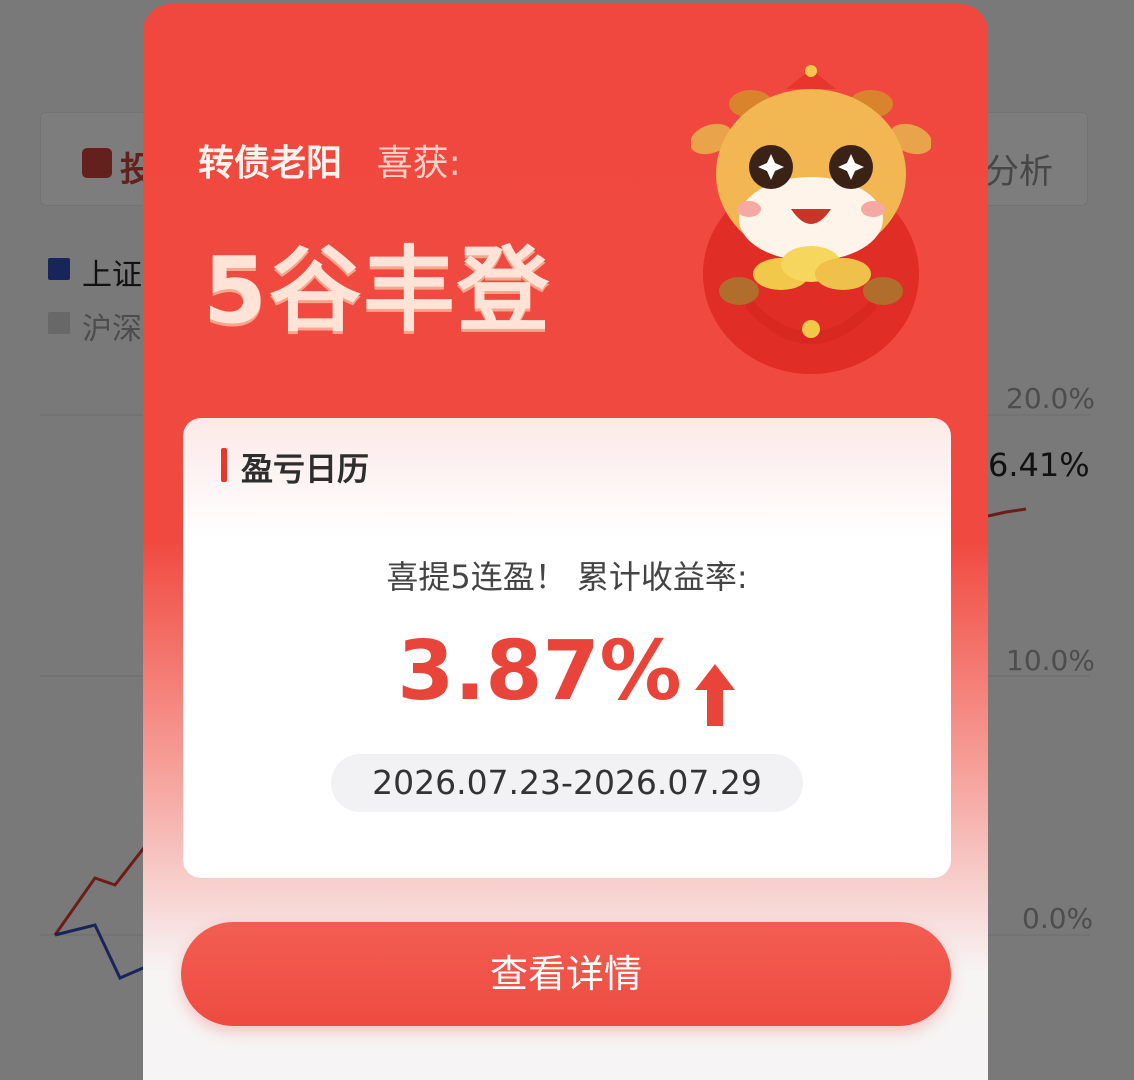  I want to click on cumulative-return: 3.87%, so click(567, 676).